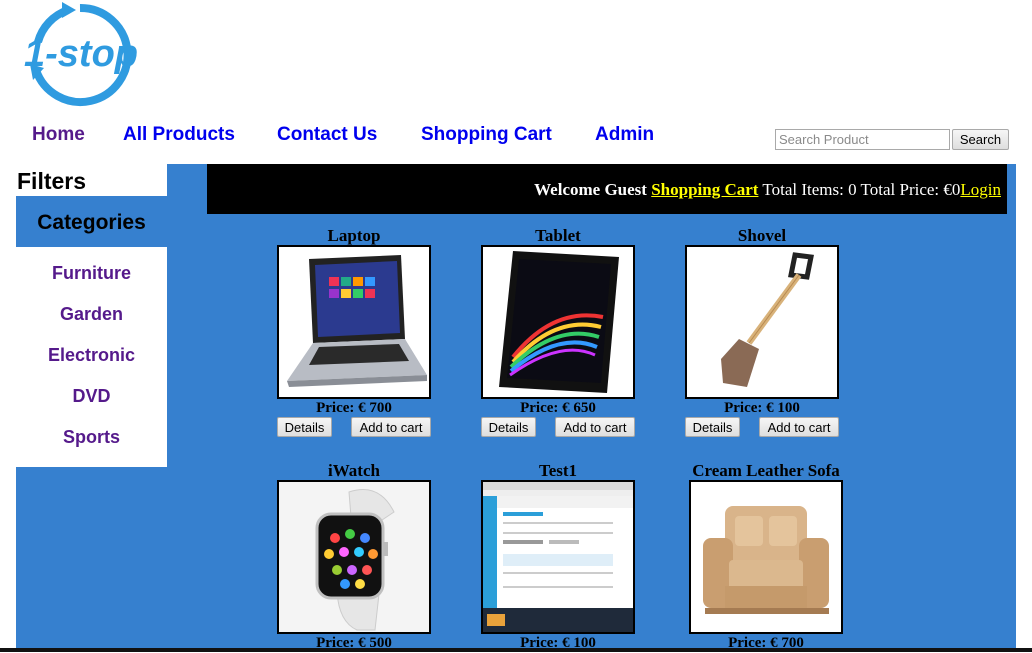 This screenshot has width=1032, height=653. Describe the element at coordinates (58, 135) in the screenshot. I see `nav-home: Home` at that location.